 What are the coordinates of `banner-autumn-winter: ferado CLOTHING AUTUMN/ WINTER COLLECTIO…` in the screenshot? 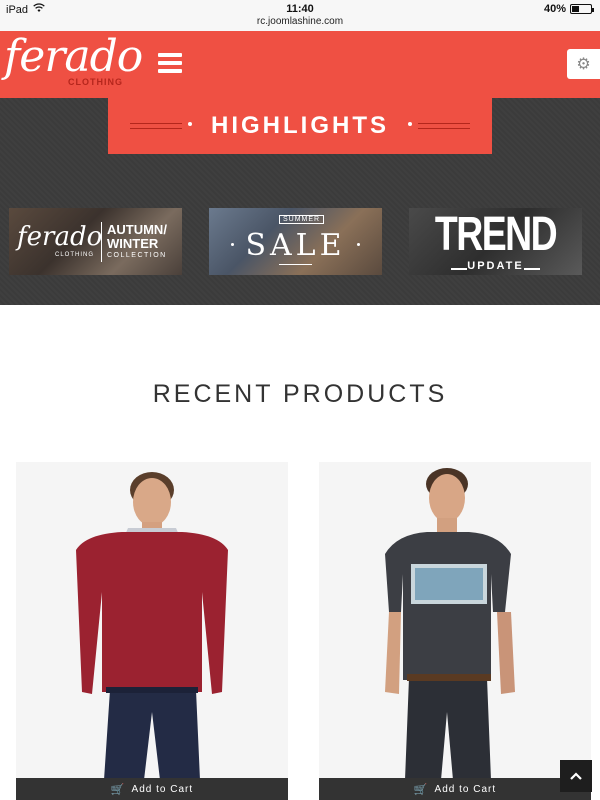 It's located at (95, 241).